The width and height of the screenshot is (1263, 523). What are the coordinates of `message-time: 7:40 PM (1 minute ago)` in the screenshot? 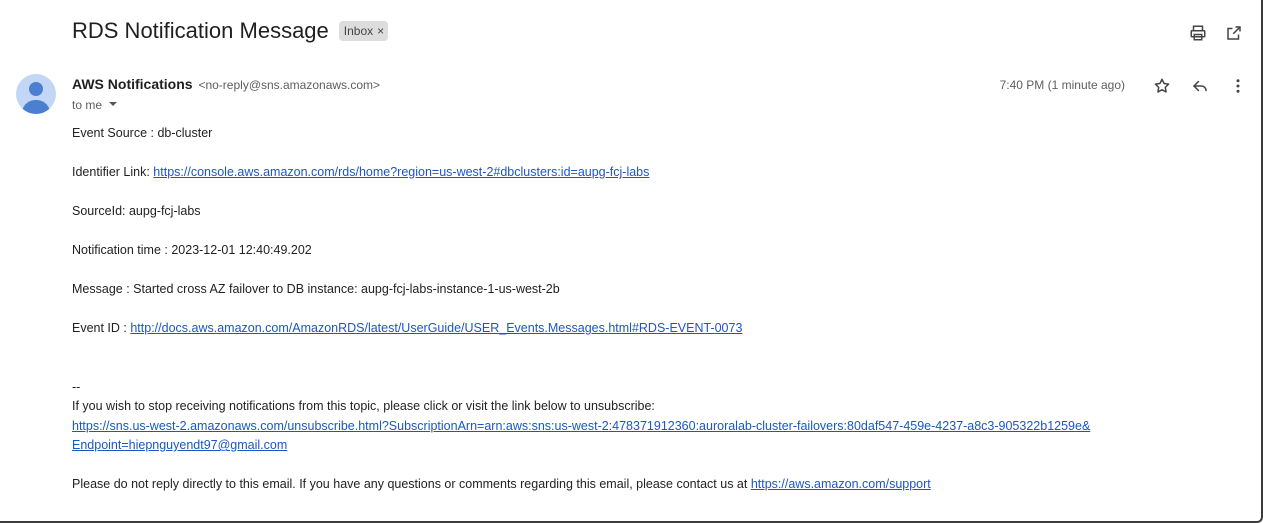 It's located at (1062, 85).